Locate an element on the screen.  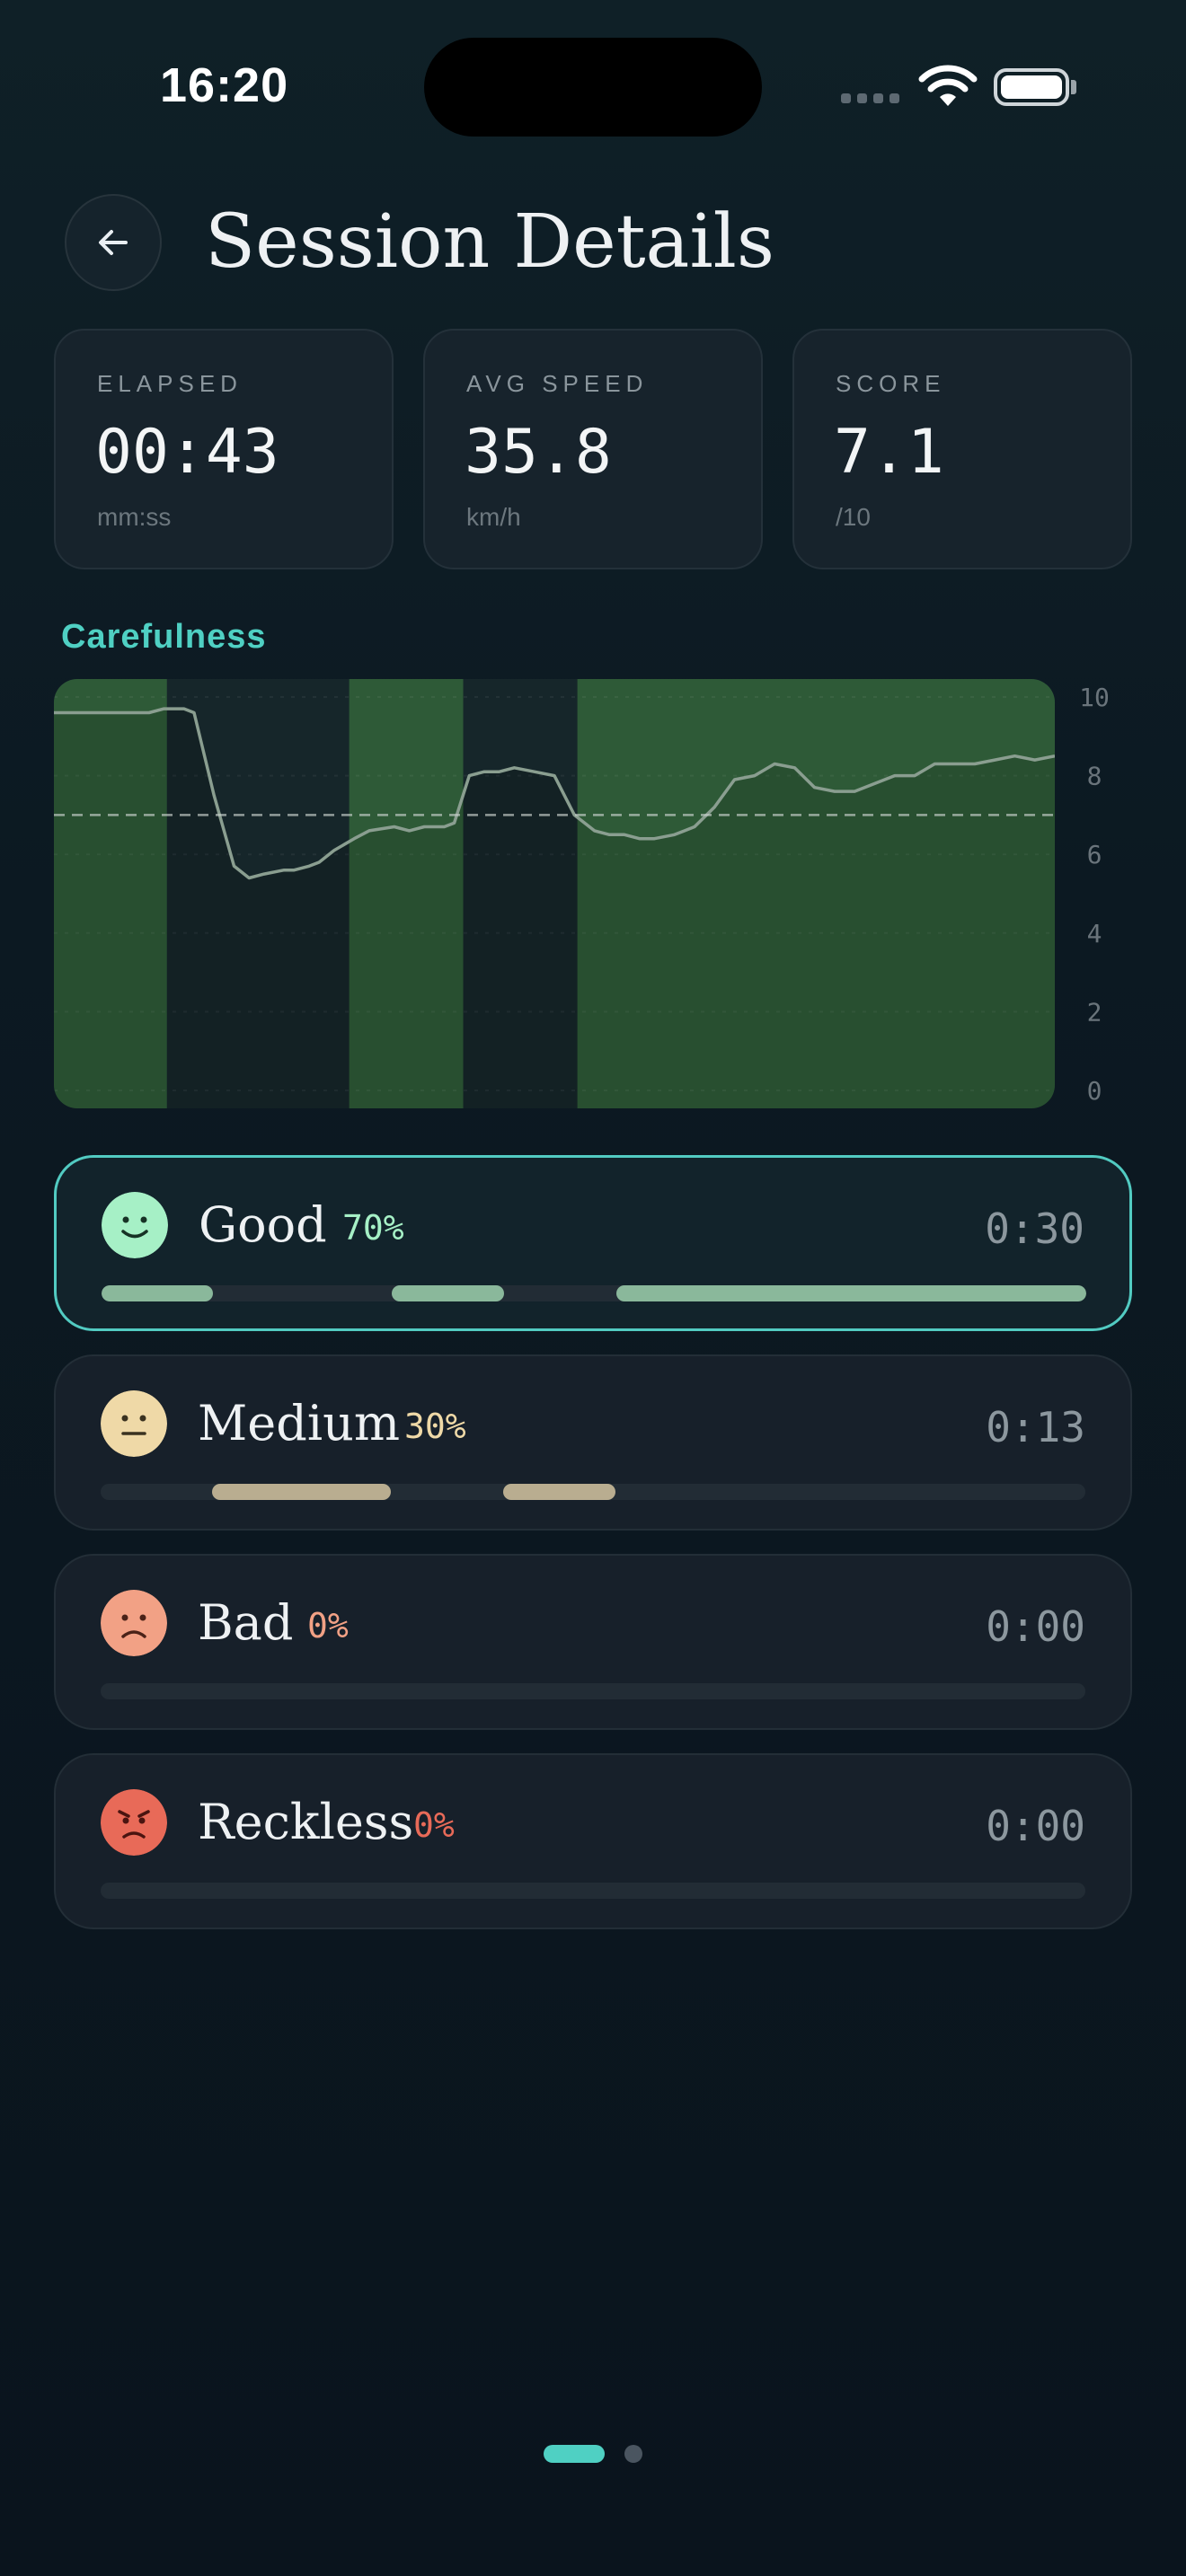
category-card-reckless: Reckless 0% 0:00 is located at coordinates (593, 1841).